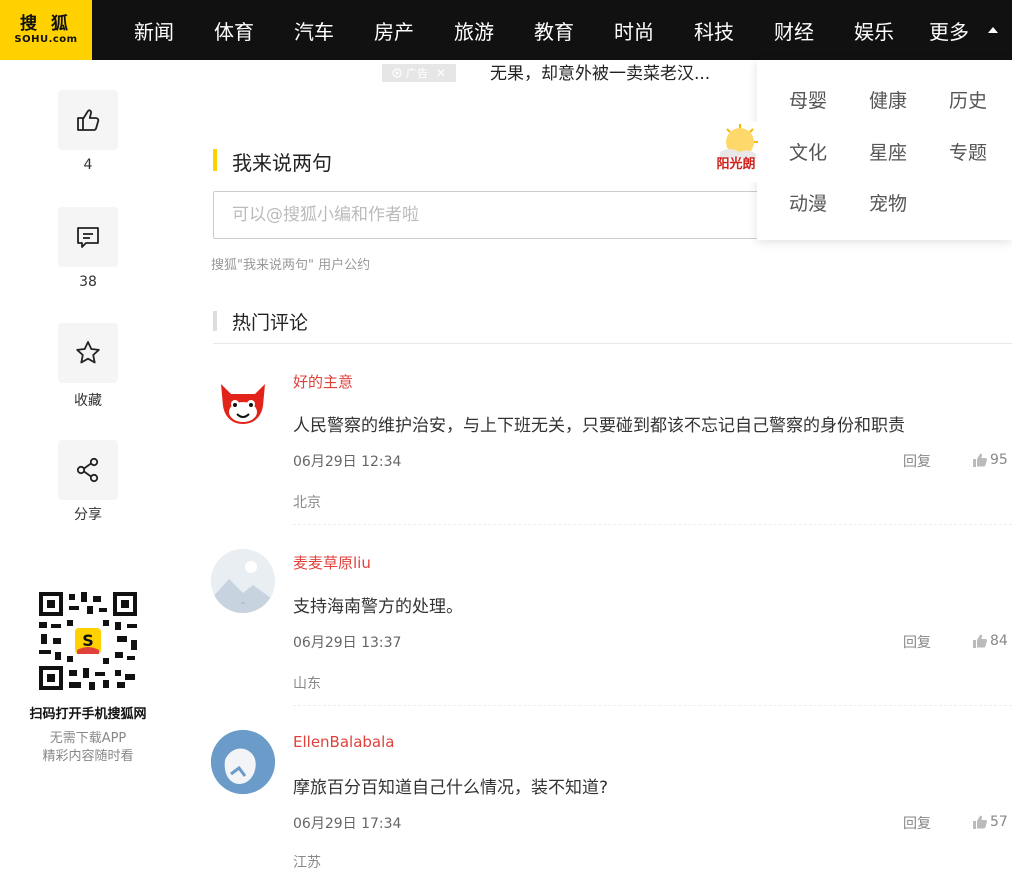 The image size is (1012, 872). Describe the element at coordinates (794, 30) in the screenshot. I see `nav-finance: 财经` at that location.